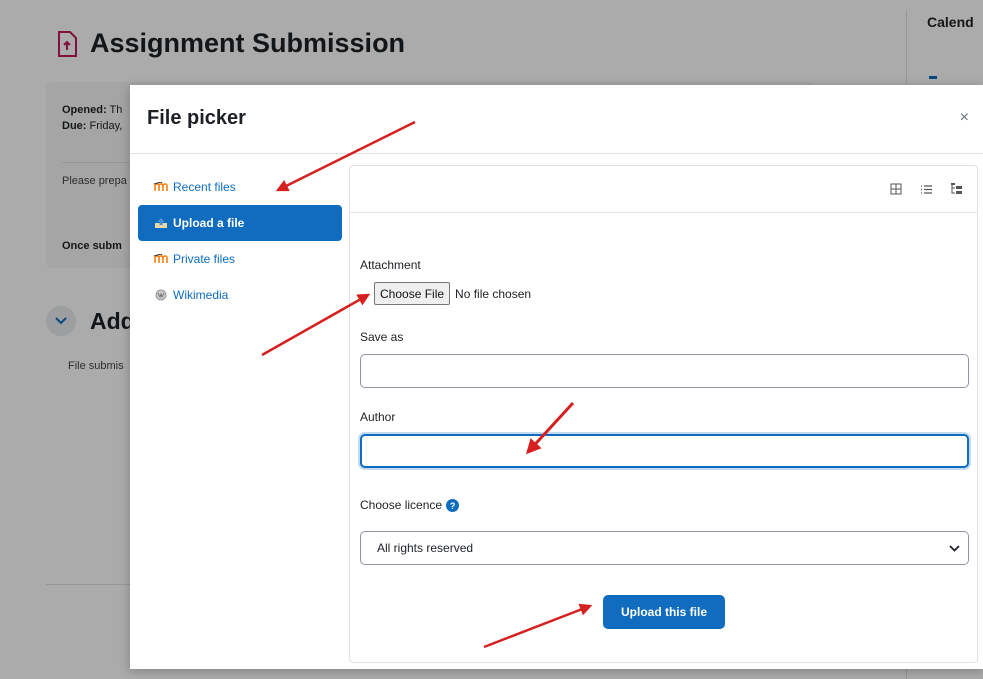  What do you see at coordinates (664, 612) in the screenshot?
I see `upload-this-file-button: Upload this file` at bounding box center [664, 612].